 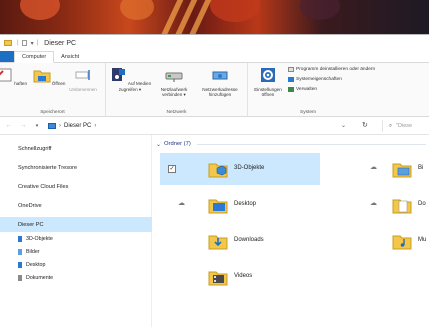 What do you see at coordinates (291, 79) in the screenshot?
I see `system-properties-icon` at bounding box center [291, 79].